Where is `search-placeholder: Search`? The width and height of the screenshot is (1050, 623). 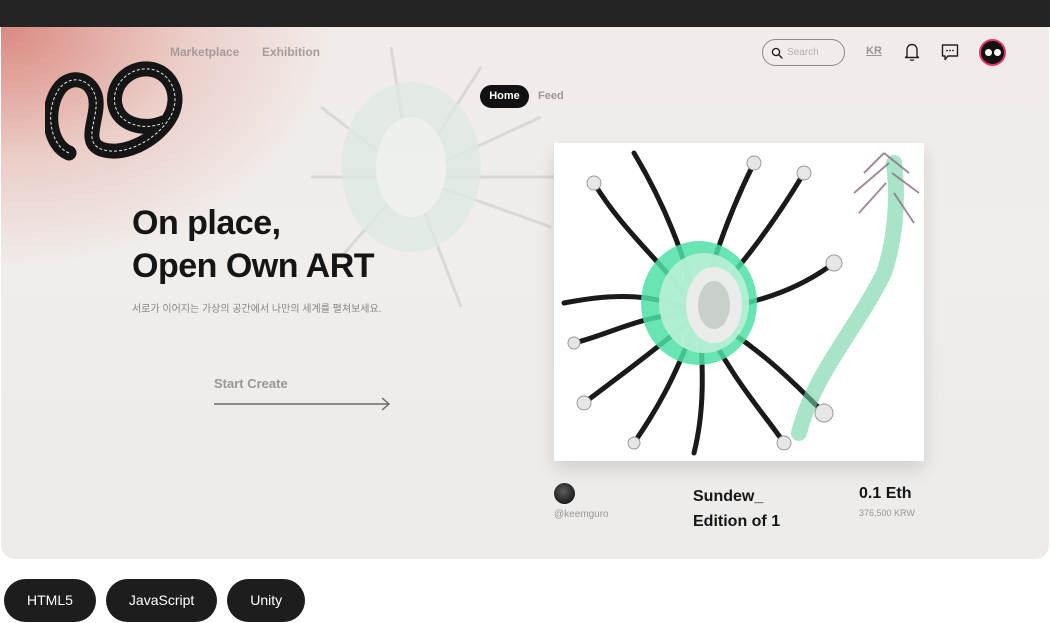 search-placeholder: Search is located at coordinates (803, 52).